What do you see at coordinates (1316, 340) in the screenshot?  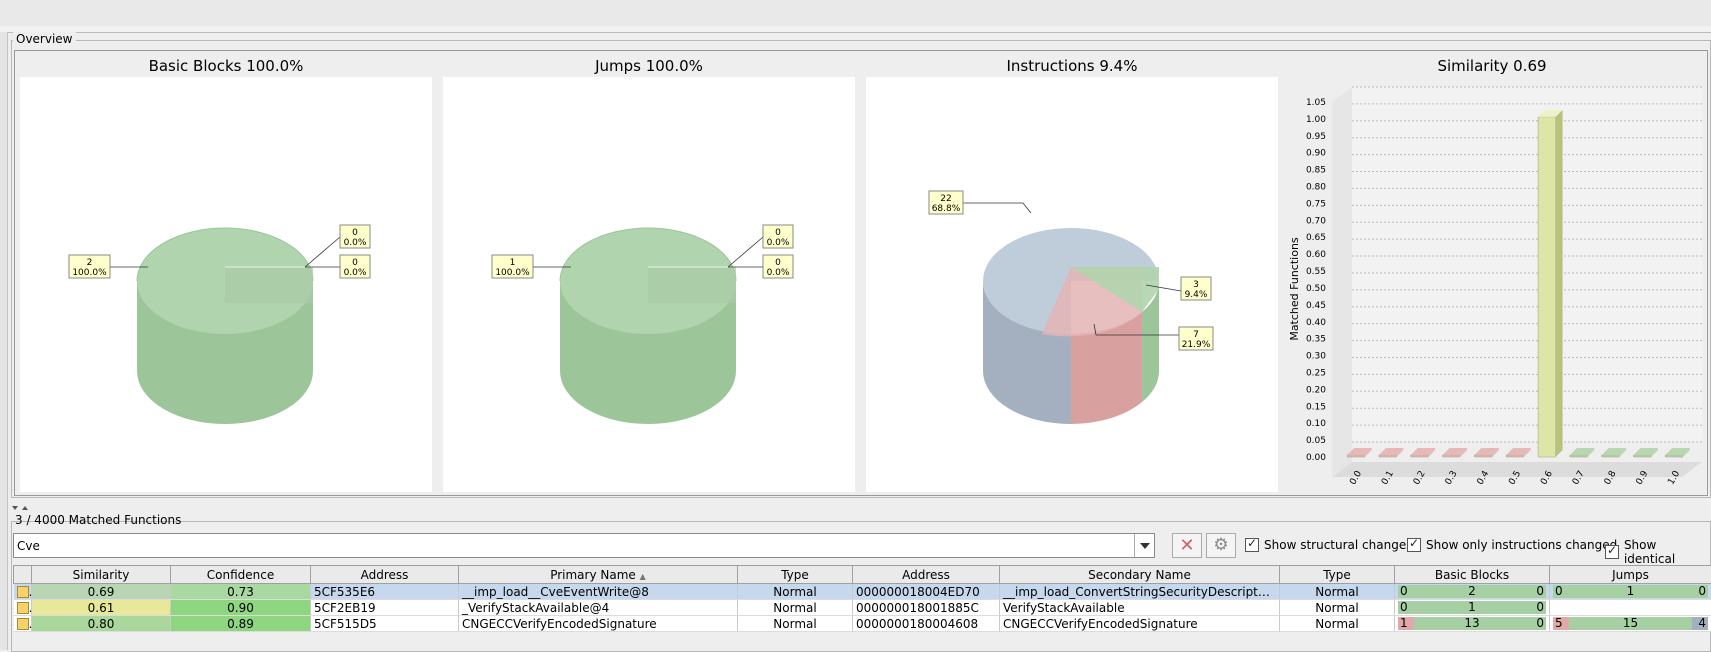 I see `y-tick-label: 0.35` at bounding box center [1316, 340].